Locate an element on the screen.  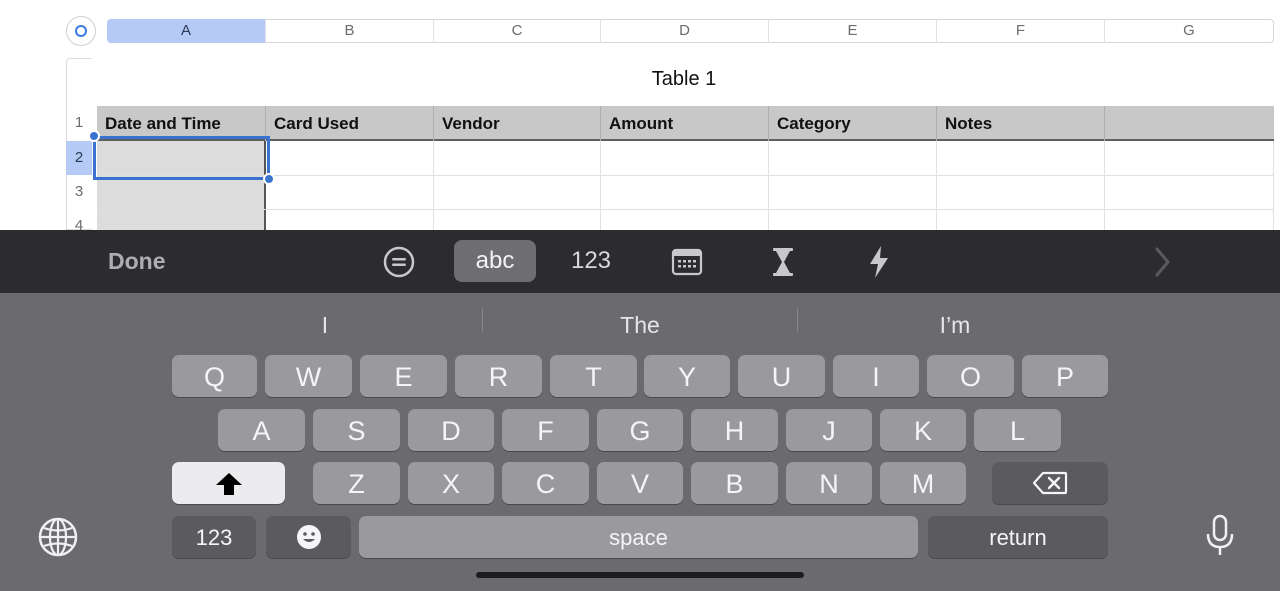
key-r: R is located at coordinates (498, 376).